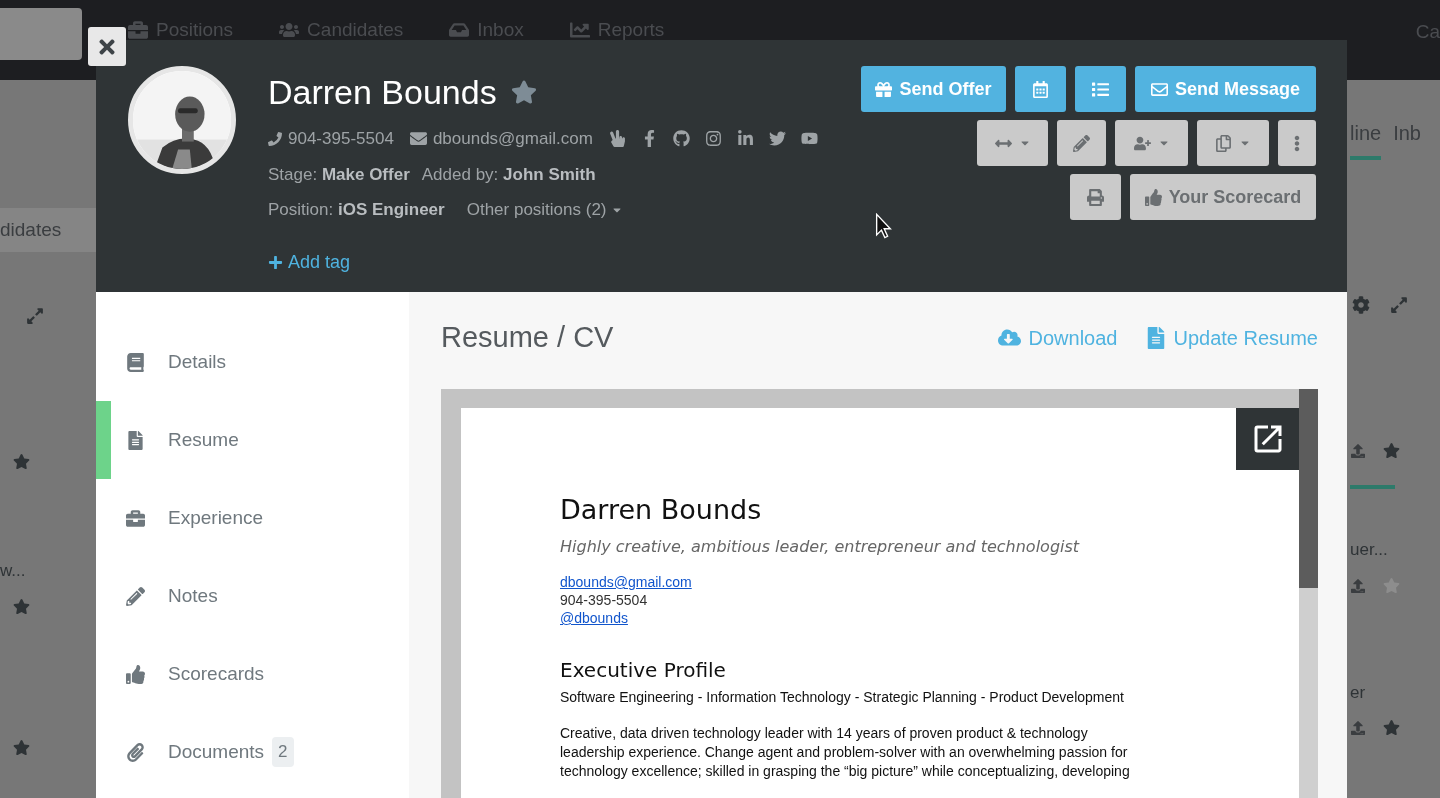  I want to click on sidebar-item: Experience, so click(252, 518).